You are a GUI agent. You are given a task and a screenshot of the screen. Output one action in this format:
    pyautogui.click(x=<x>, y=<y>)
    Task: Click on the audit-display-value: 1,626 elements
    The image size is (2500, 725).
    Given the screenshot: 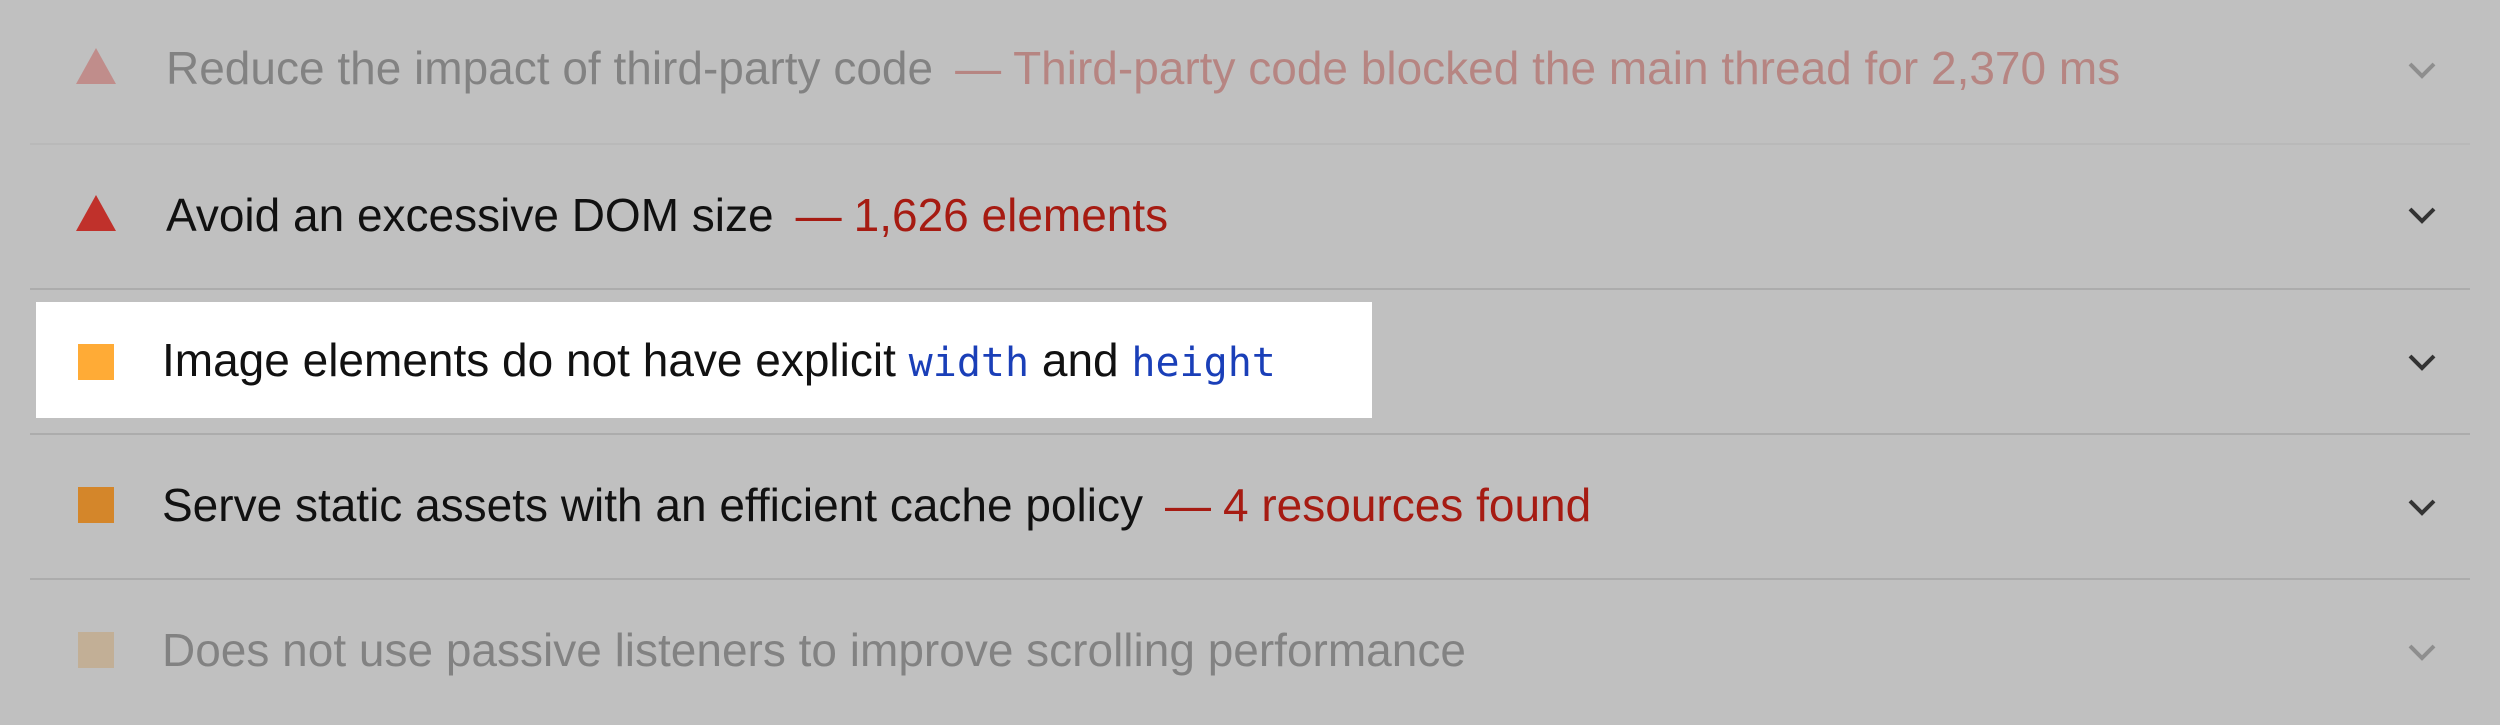 What is the action you would take?
    pyautogui.click(x=1011, y=215)
    